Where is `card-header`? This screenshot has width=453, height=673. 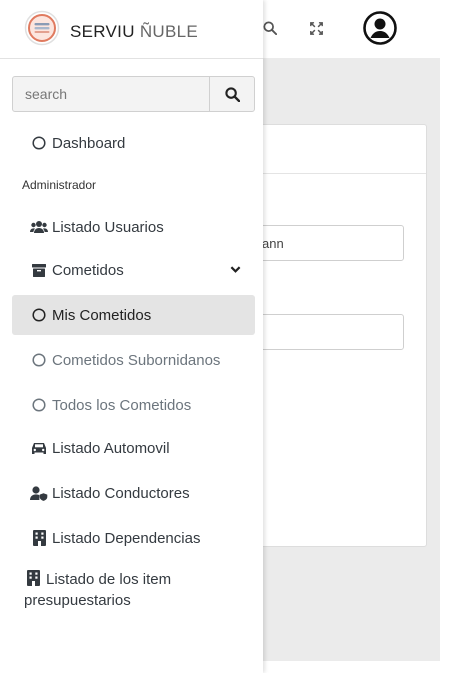 card-header is located at coordinates (337, 149).